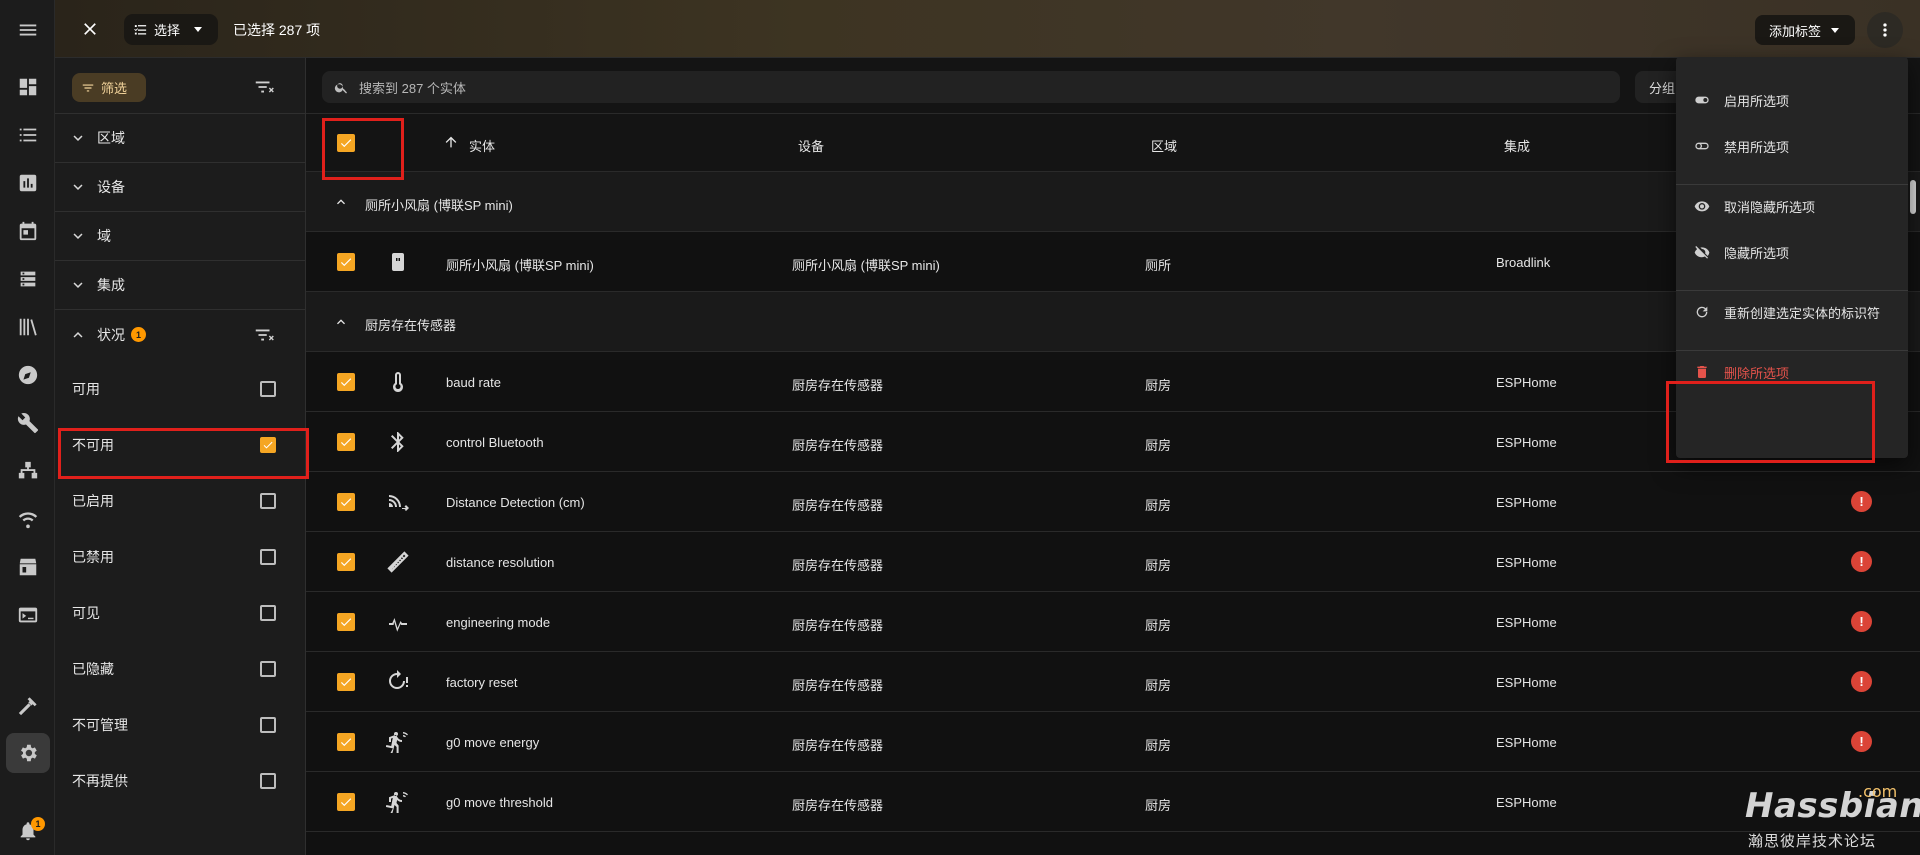 This screenshot has height=855, width=1920. Describe the element at coordinates (482, 145) in the screenshot. I see `column-header-entity: 实体` at that location.